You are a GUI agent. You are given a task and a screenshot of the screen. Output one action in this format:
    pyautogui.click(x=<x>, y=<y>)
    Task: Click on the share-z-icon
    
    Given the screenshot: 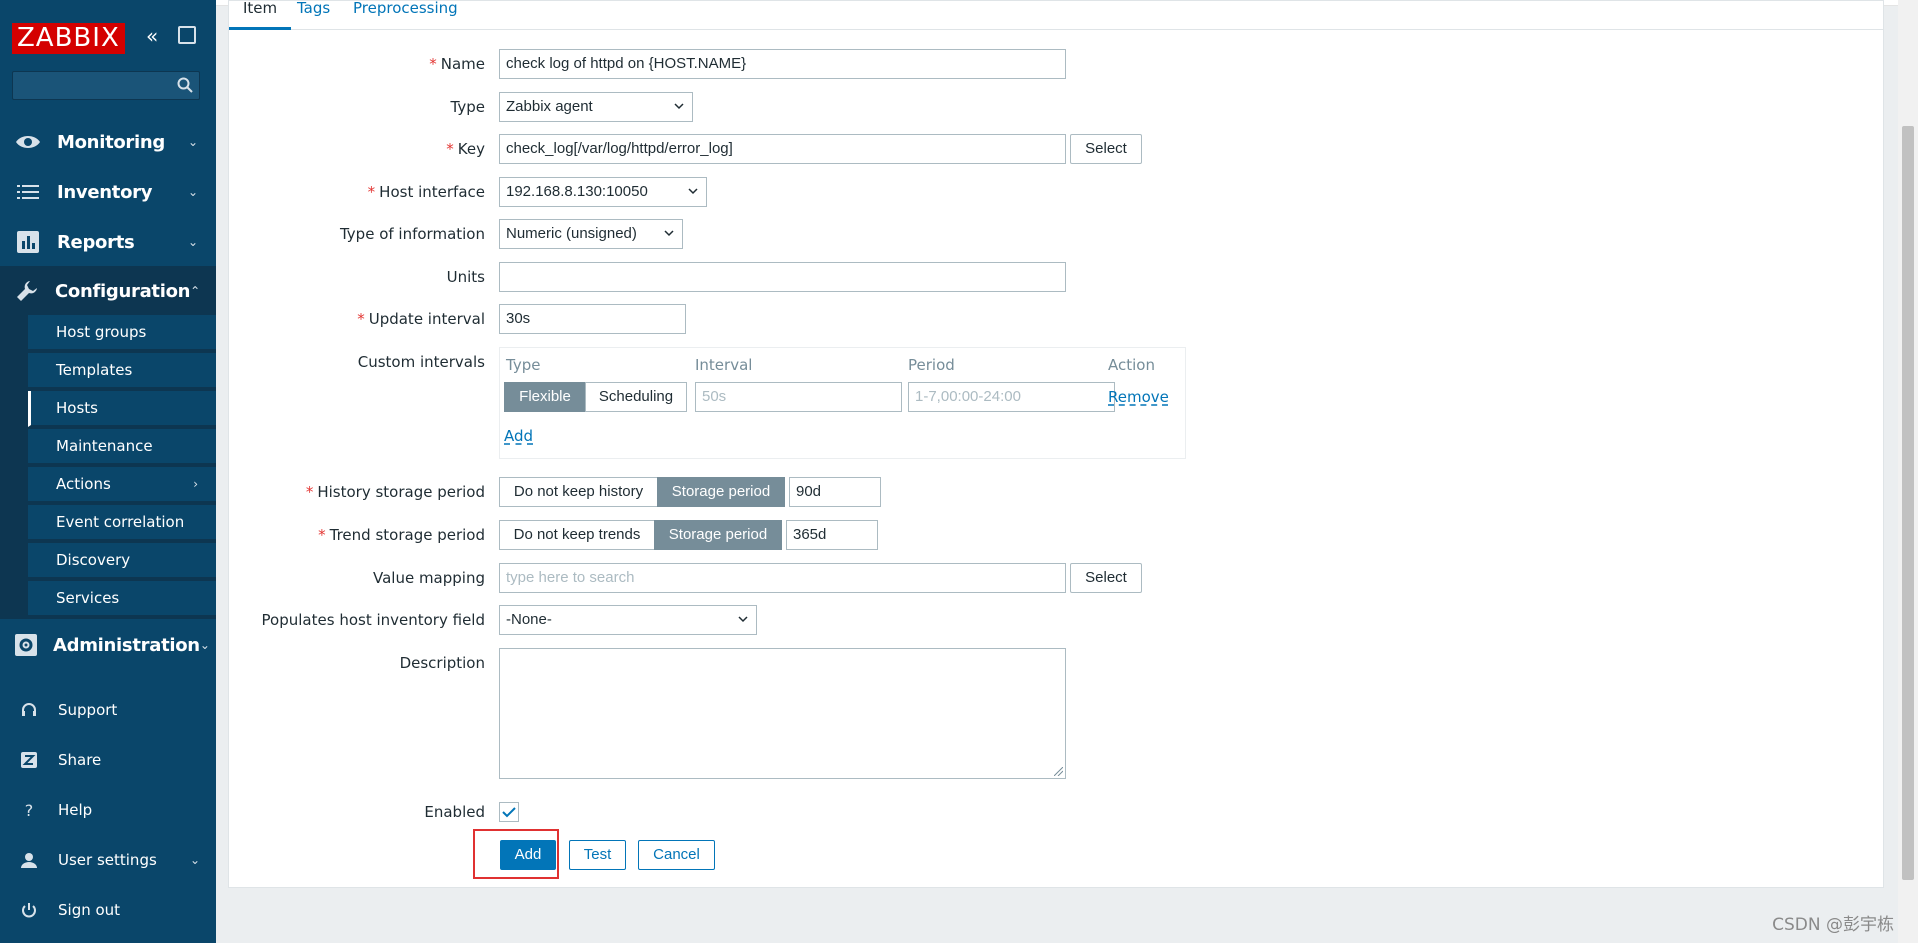 What is the action you would take?
    pyautogui.click(x=29, y=760)
    